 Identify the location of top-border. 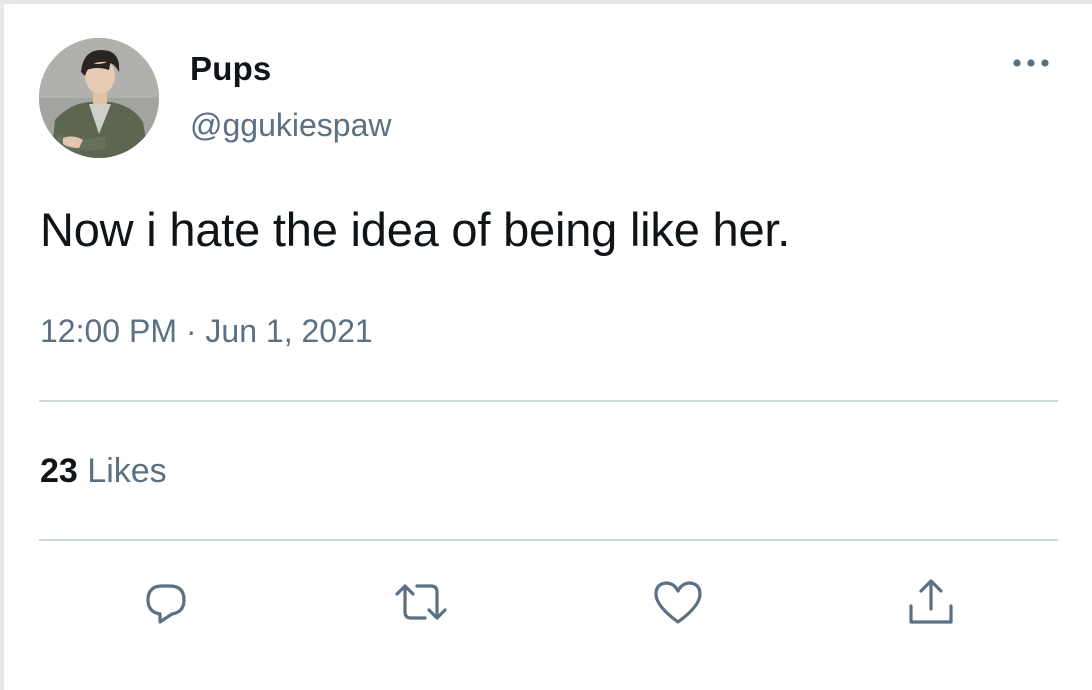
(546, 2).